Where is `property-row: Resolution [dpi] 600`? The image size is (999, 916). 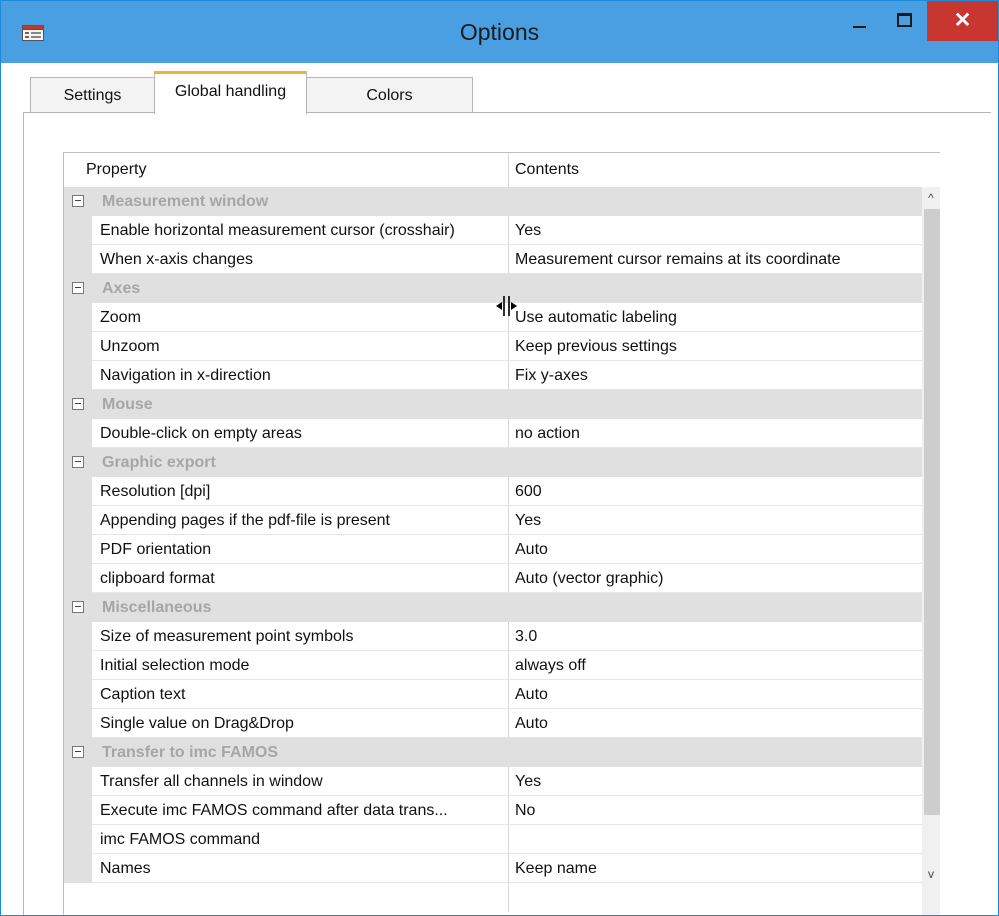 property-row: Resolution [dpi] 600 is located at coordinates (493, 491).